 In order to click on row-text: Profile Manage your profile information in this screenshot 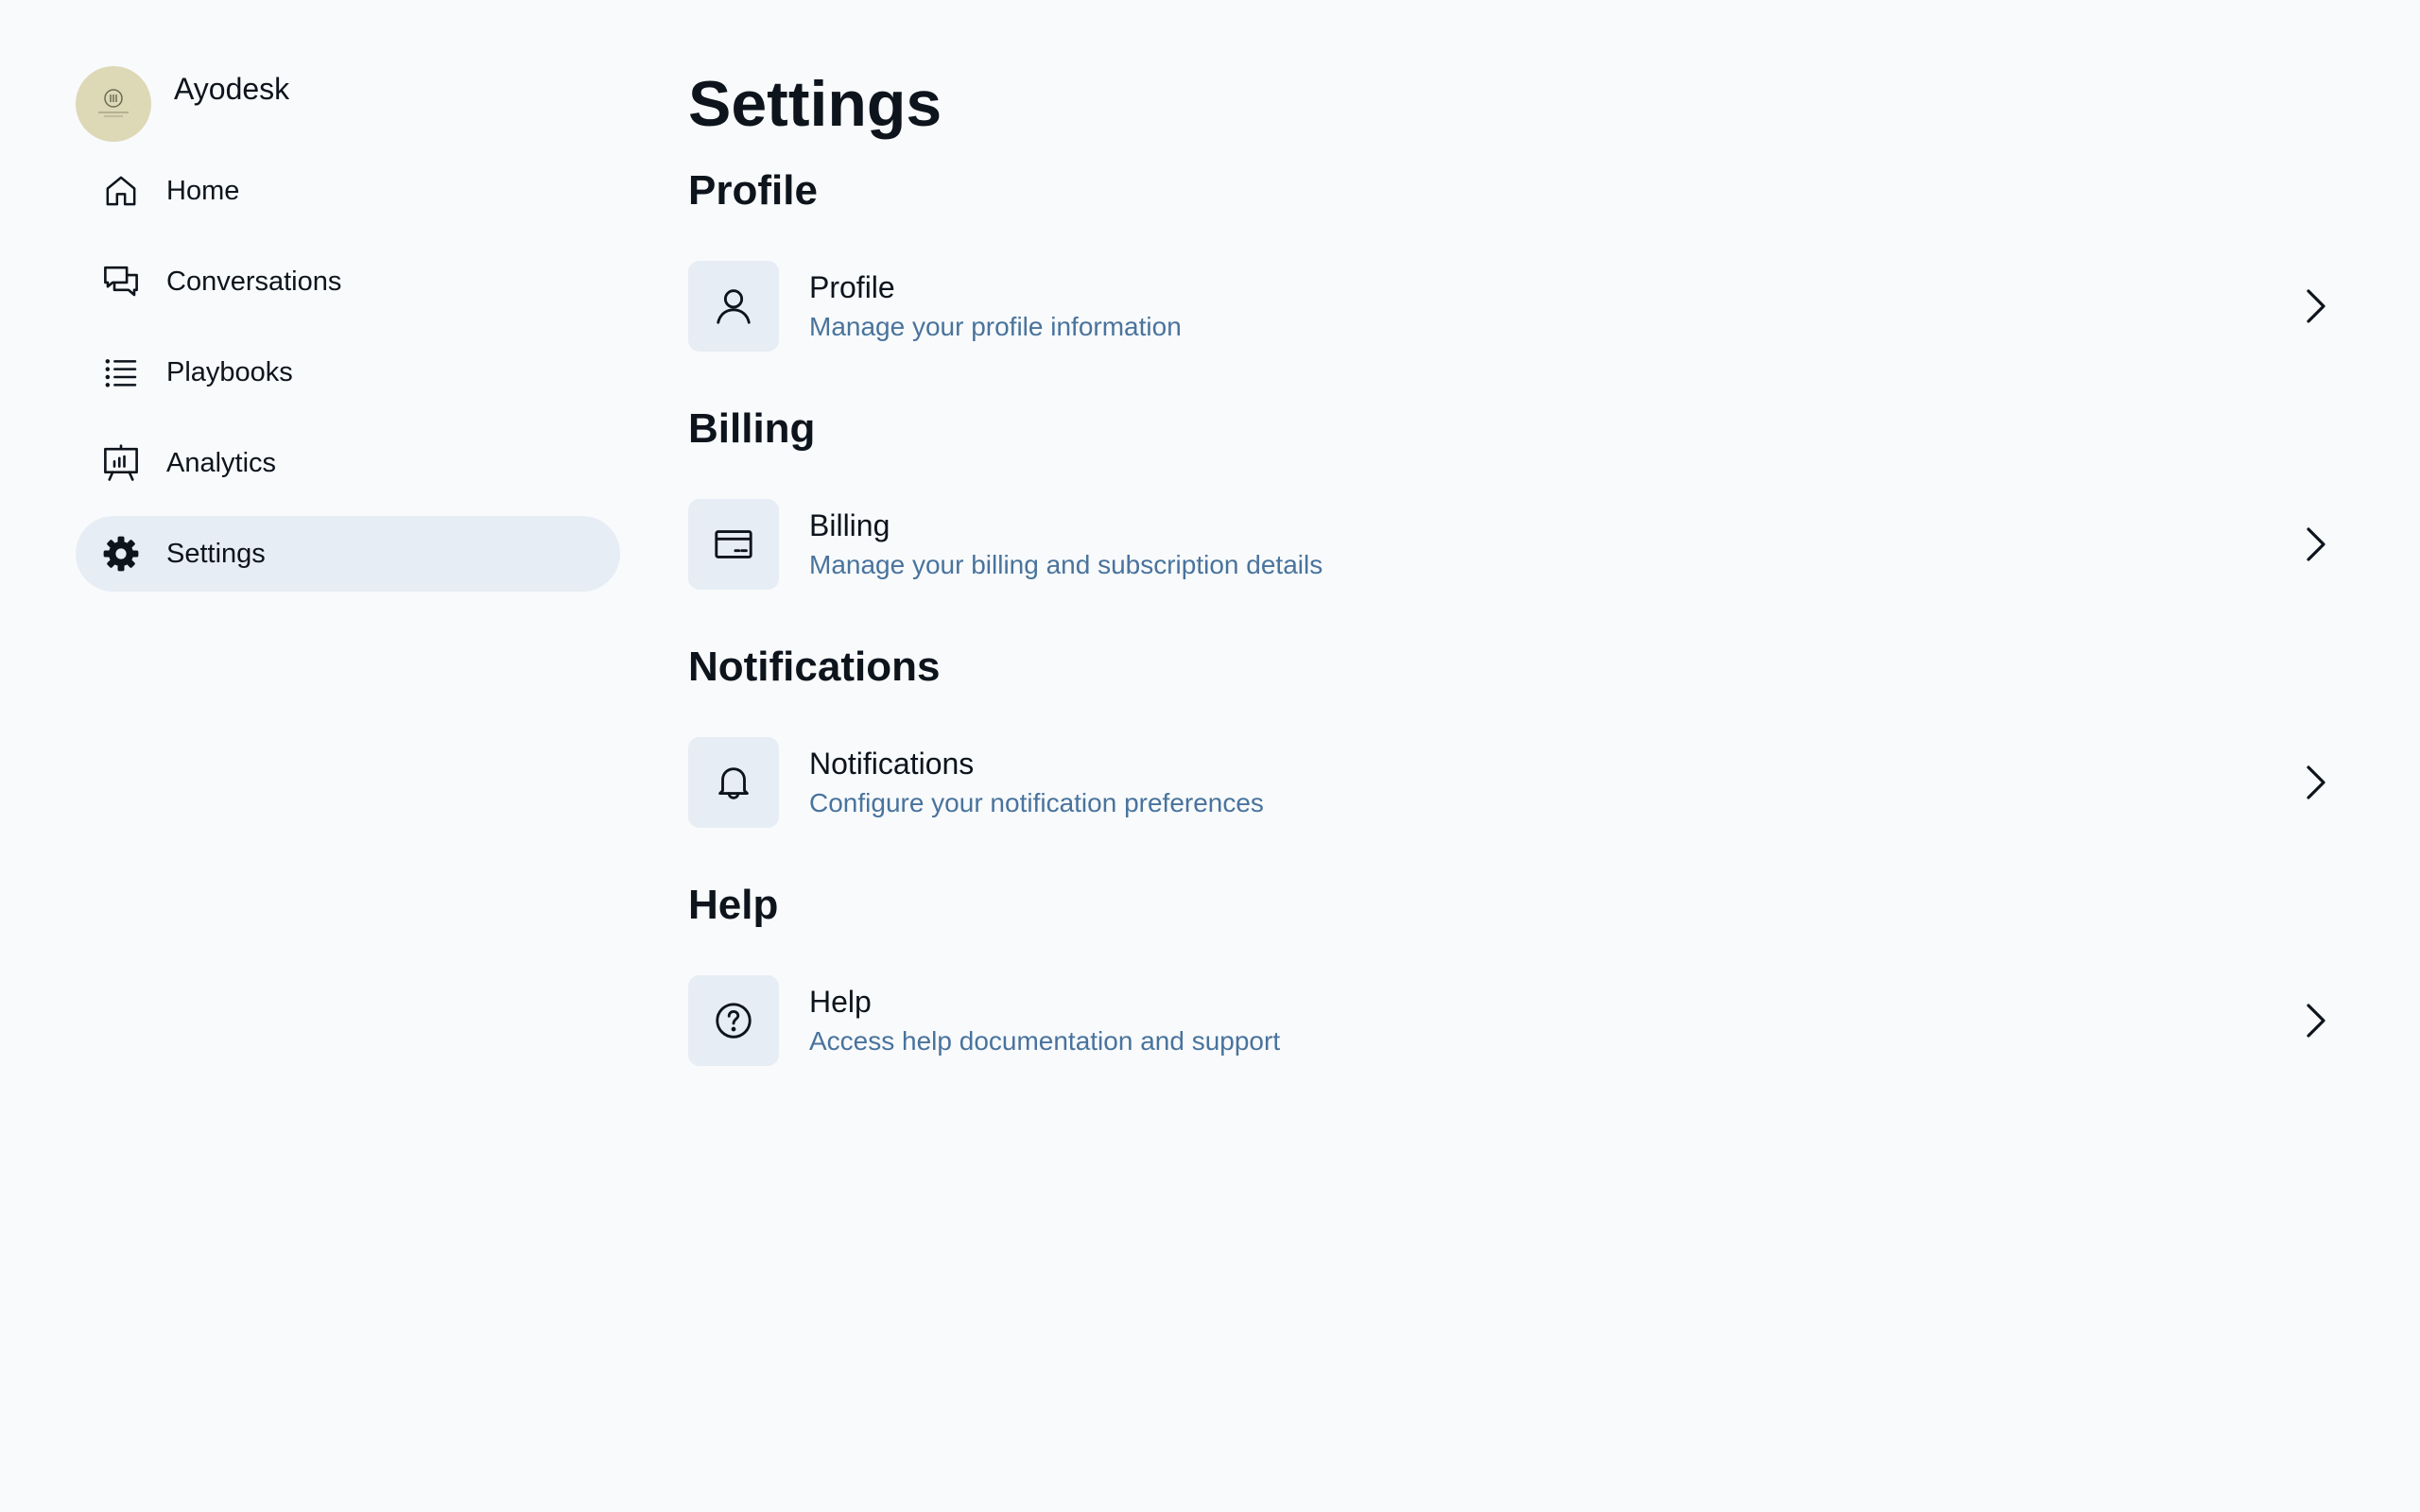, I will do `click(1548, 306)`.